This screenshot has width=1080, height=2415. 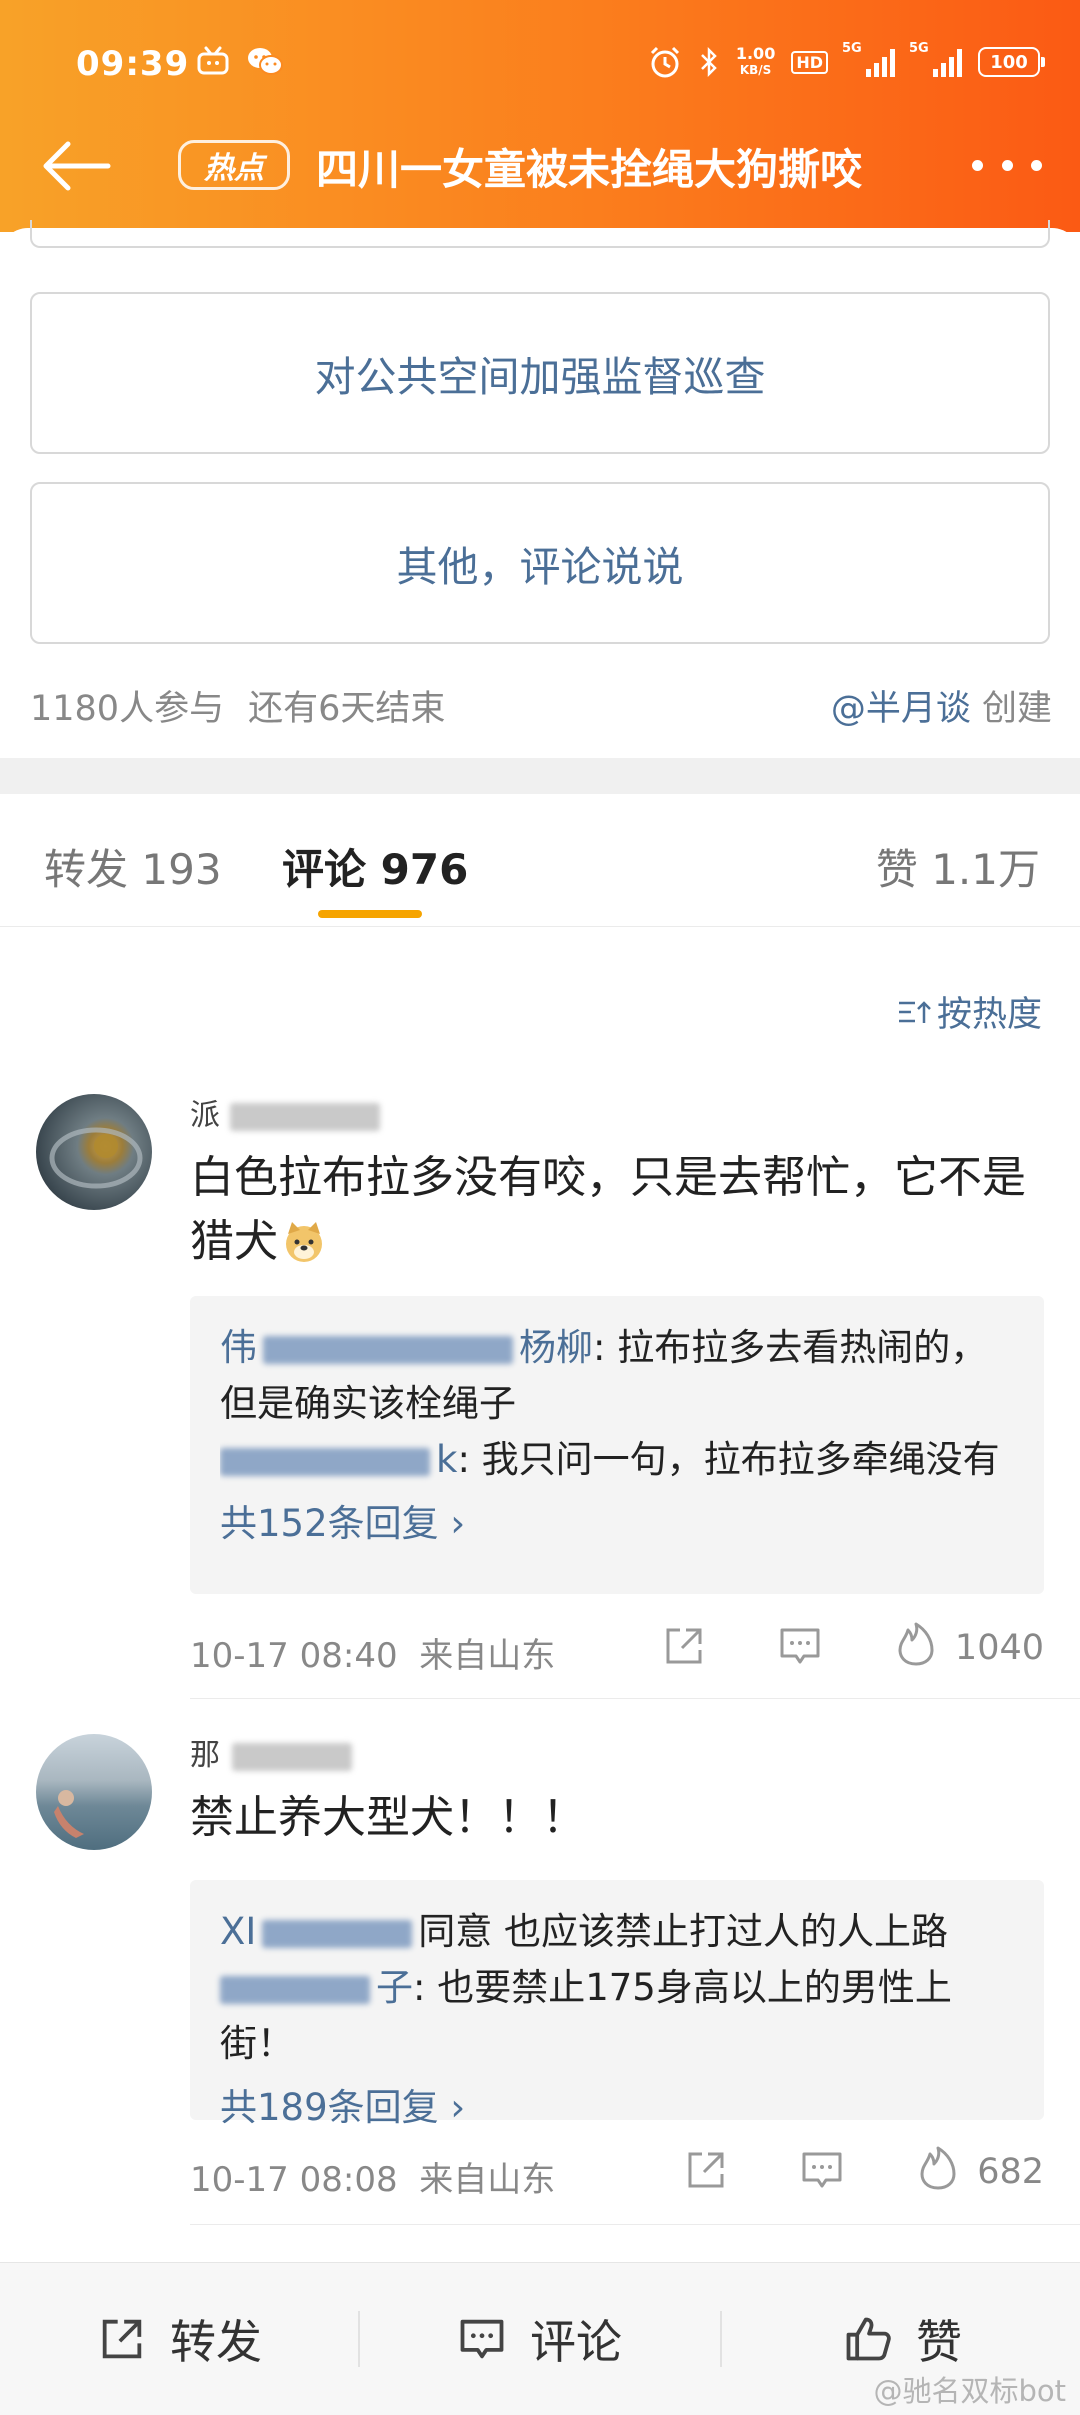 What do you see at coordinates (620, 1210) in the screenshot?
I see `comment-text: 白色拉布拉多没有咬，只是去帮忙，它不是猎犬` at bounding box center [620, 1210].